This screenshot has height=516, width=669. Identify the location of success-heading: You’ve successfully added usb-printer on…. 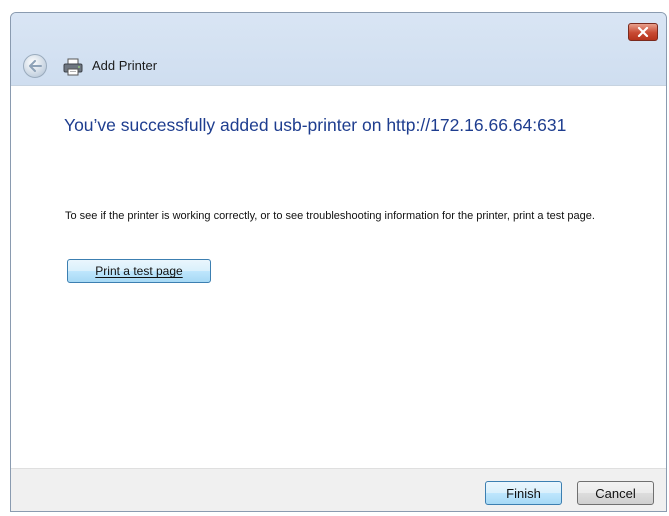
(315, 125).